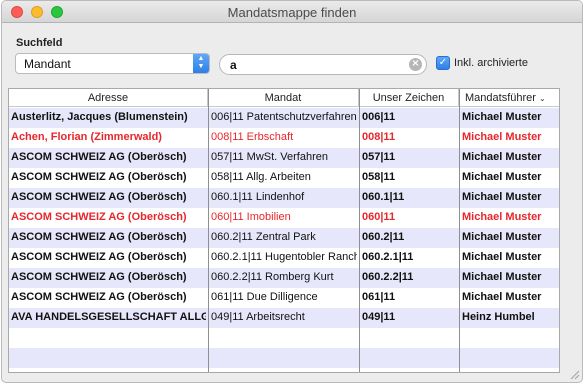 The image size is (585, 386). I want to click on cell-zeichen: 061|11, so click(379, 297).